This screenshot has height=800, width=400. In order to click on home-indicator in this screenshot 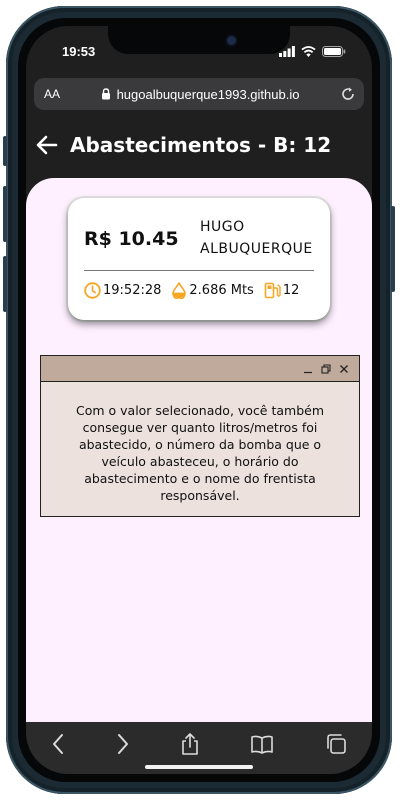, I will do `click(199, 767)`.